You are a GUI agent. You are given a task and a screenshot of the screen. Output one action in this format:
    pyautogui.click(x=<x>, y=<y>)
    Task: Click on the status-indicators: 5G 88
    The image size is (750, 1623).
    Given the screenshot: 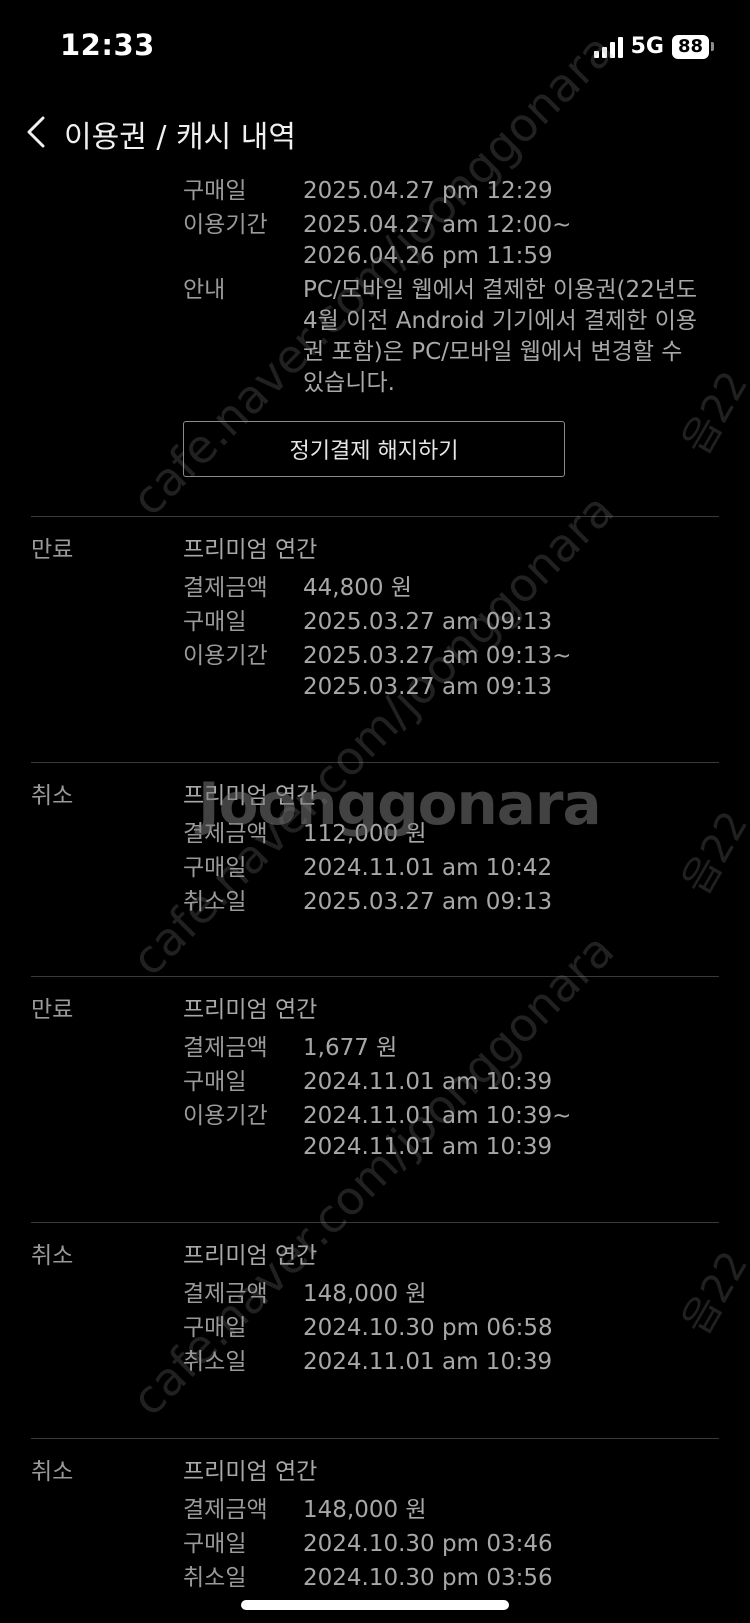 What is the action you would take?
    pyautogui.click(x=653, y=46)
    